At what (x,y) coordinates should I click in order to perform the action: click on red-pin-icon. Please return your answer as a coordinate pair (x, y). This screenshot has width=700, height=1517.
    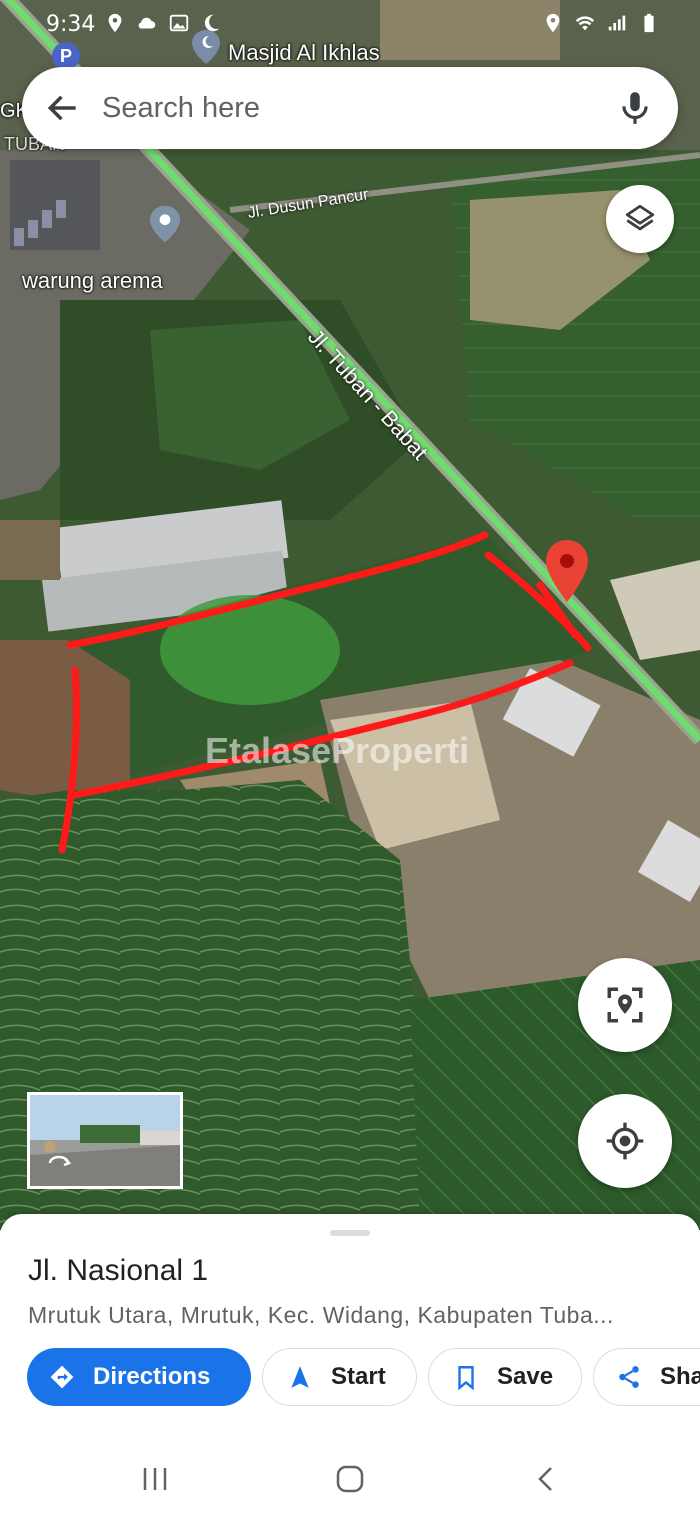
    Looking at the image, I should click on (567, 571).